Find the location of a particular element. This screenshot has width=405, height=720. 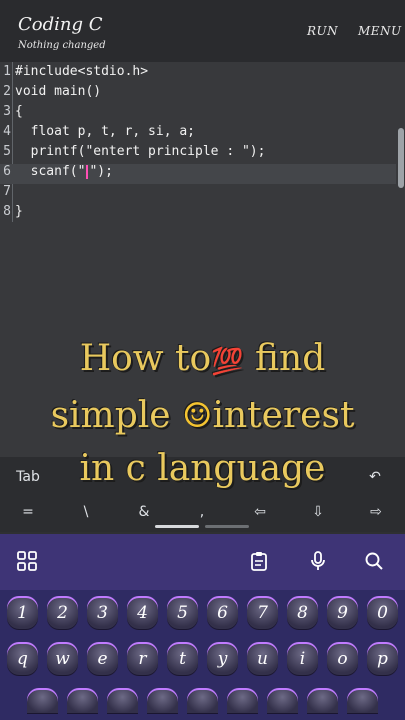

code-line-active: 6 scanf(" "); is located at coordinates (198, 174).